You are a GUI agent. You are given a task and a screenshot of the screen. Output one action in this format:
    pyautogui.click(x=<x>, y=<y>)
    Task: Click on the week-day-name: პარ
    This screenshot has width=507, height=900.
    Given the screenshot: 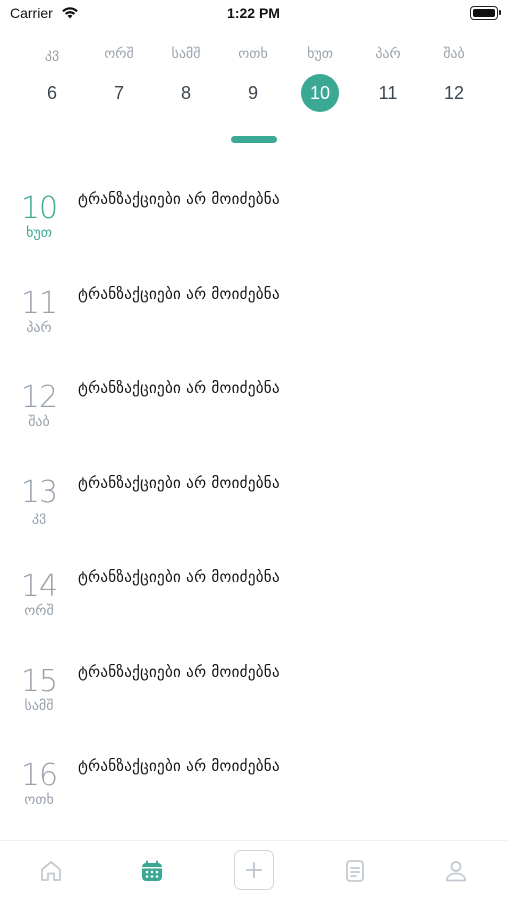 What is the action you would take?
    pyautogui.click(x=388, y=54)
    